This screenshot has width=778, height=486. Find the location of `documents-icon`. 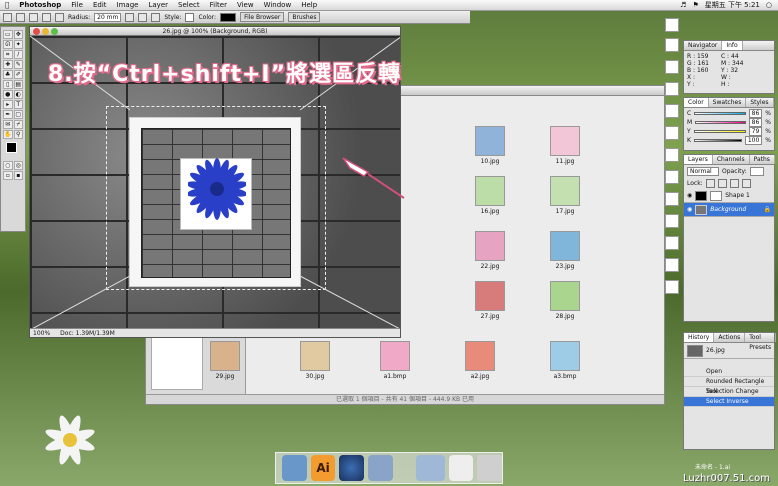

documents-icon is located at coordinates (461, 468).